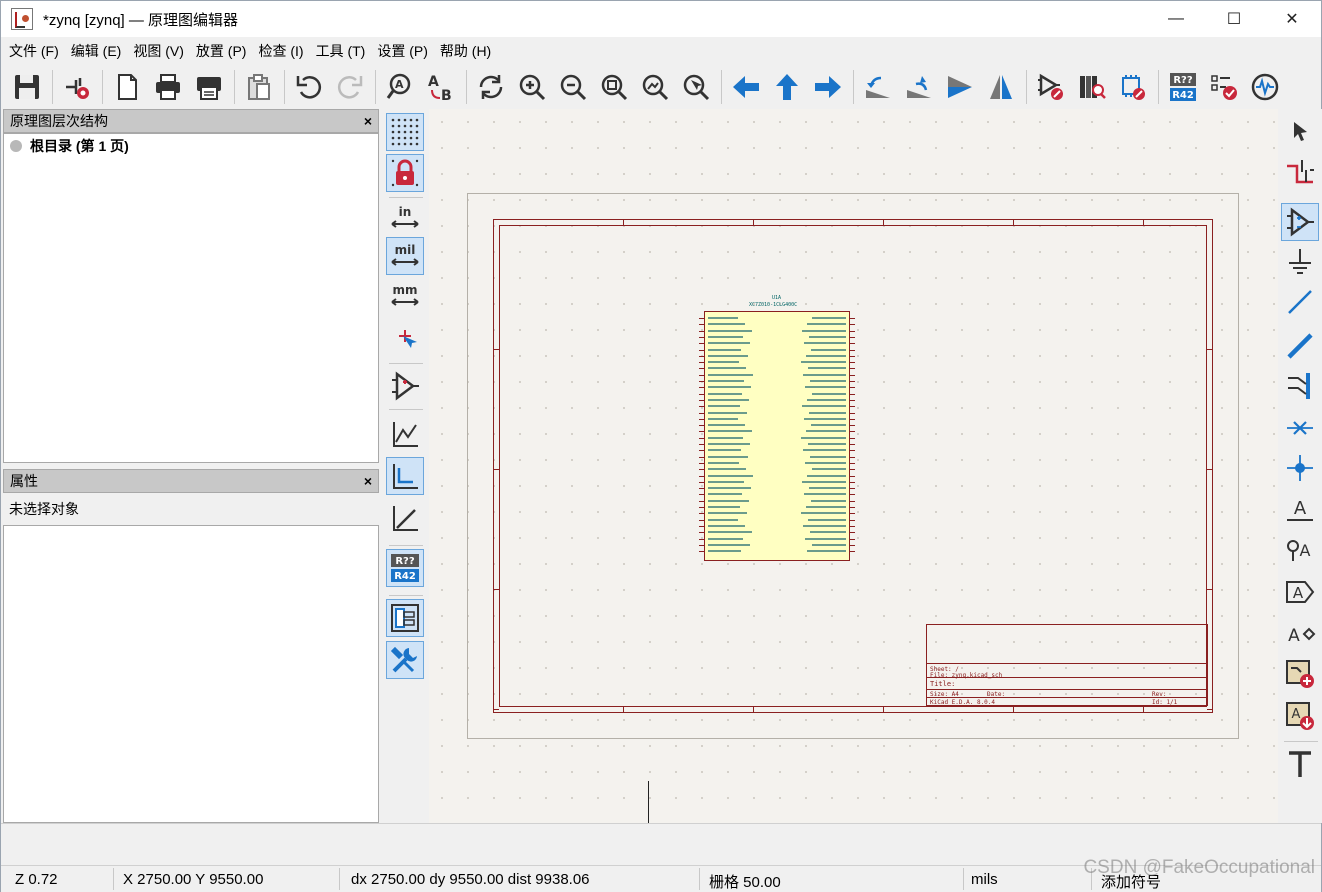 The width and height of the screenshot is (1322, 892). I want to click on lines-90-degree-button, so click(405, 476).